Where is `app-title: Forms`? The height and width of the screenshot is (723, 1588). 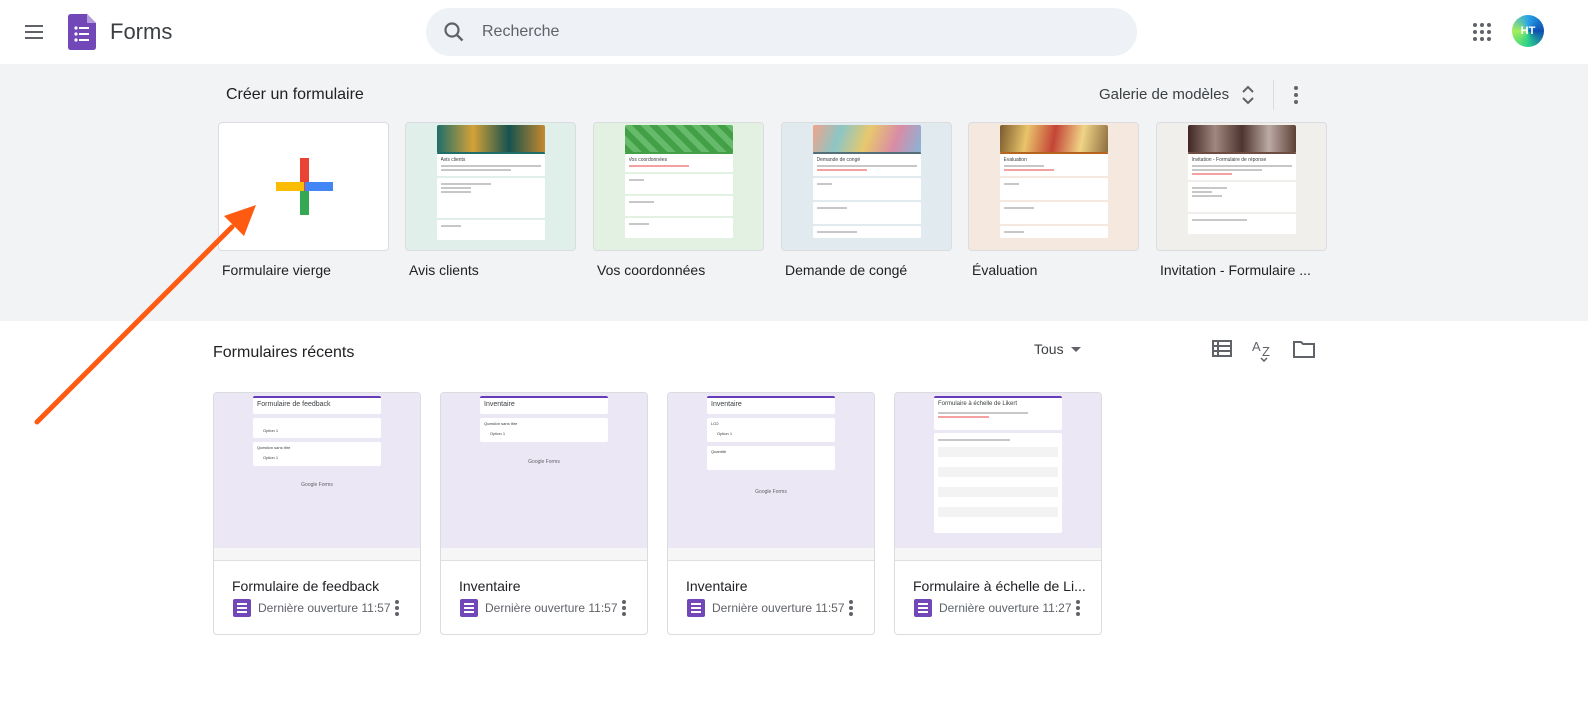
app-title: Forms is located at coordinates (141, 32).